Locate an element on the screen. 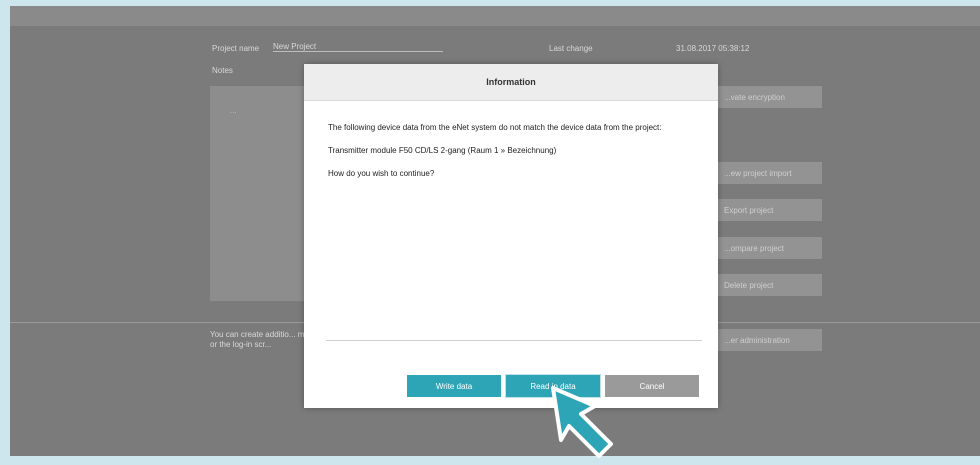 The image size is (980, 465). user-administration-button: ...er administration is located at coordinates (769, 340).